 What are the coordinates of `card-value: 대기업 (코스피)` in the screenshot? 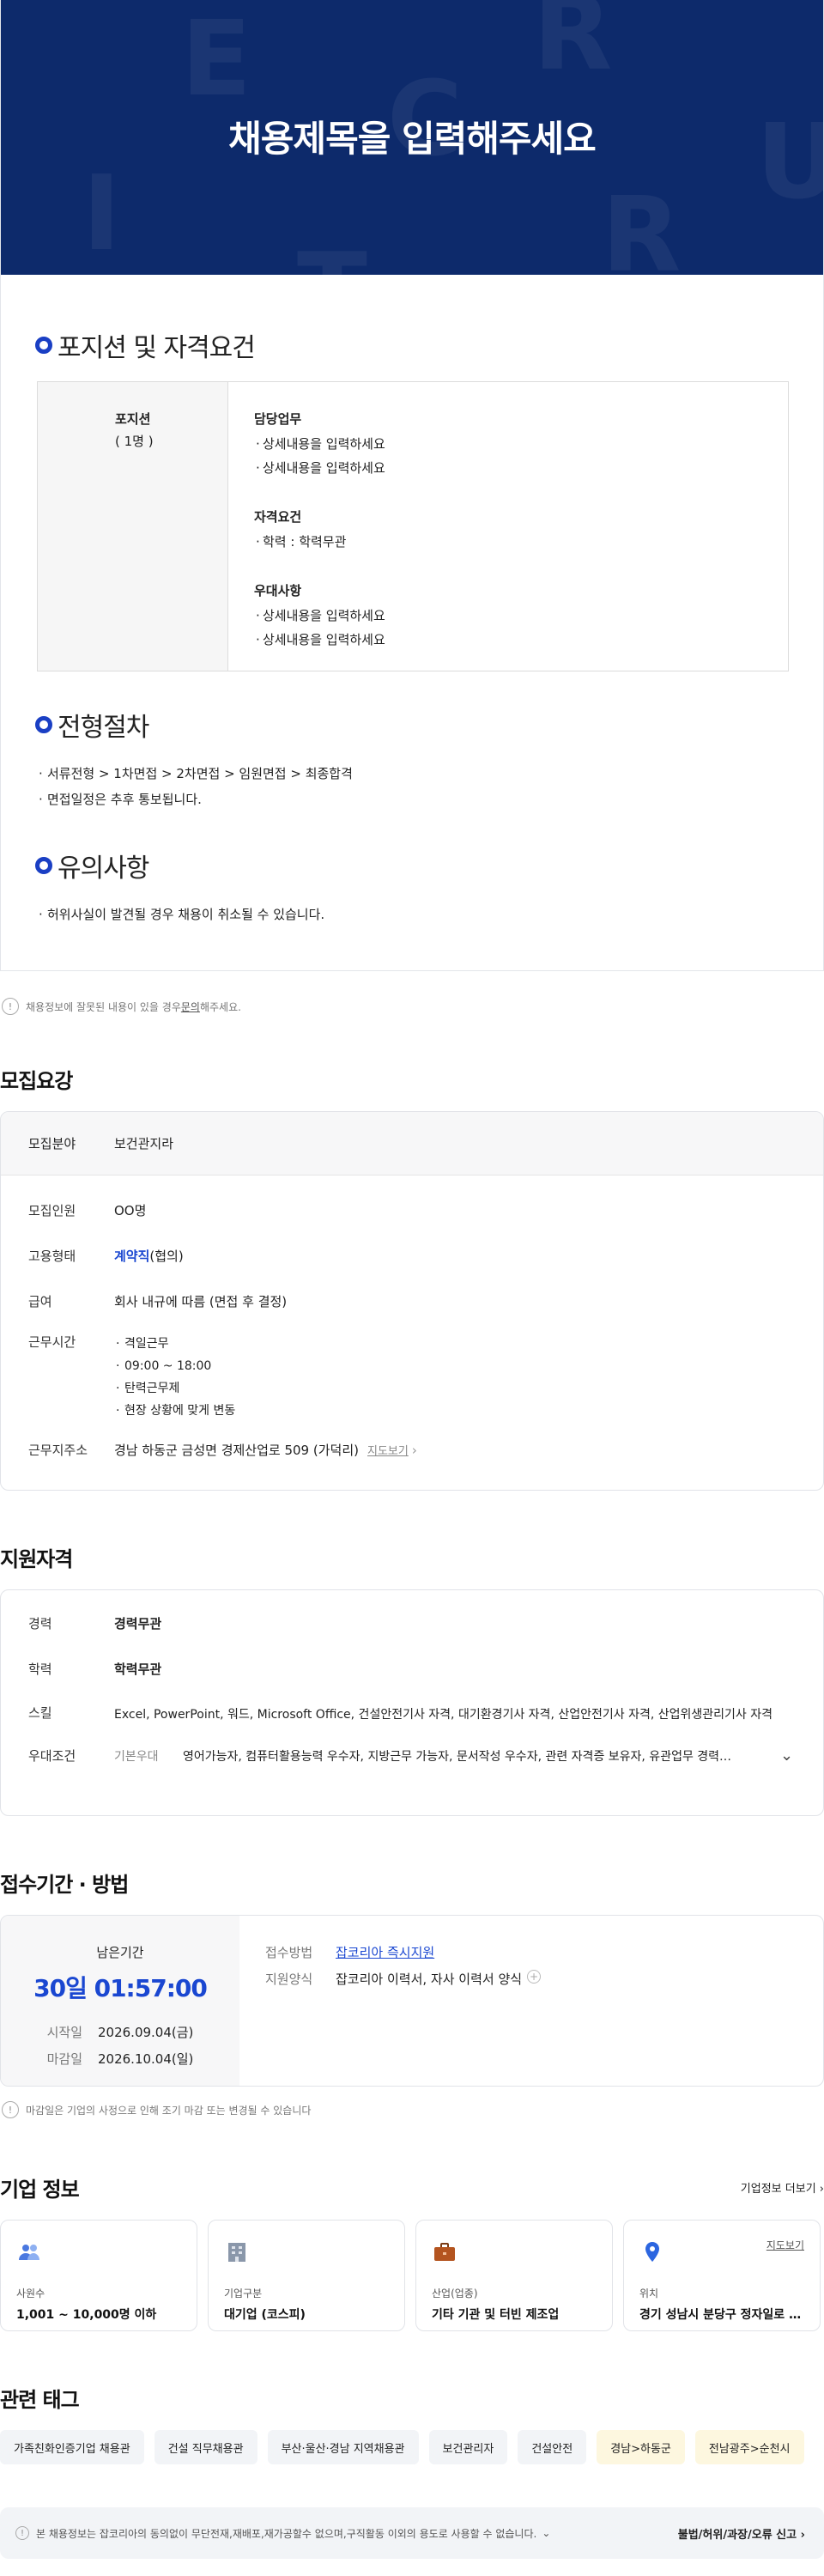 It's located at (265, 2315).